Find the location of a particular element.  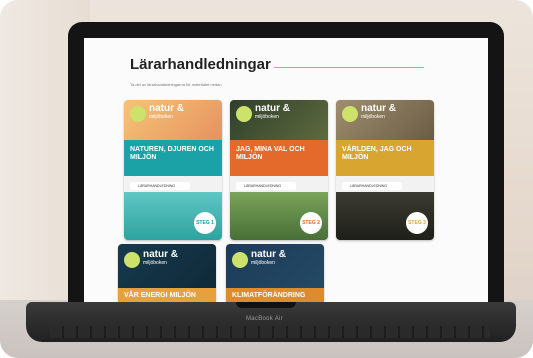

card-title: VÄRLDEN, JAG OCH MILJÖN is located at coordinates (377, 153).